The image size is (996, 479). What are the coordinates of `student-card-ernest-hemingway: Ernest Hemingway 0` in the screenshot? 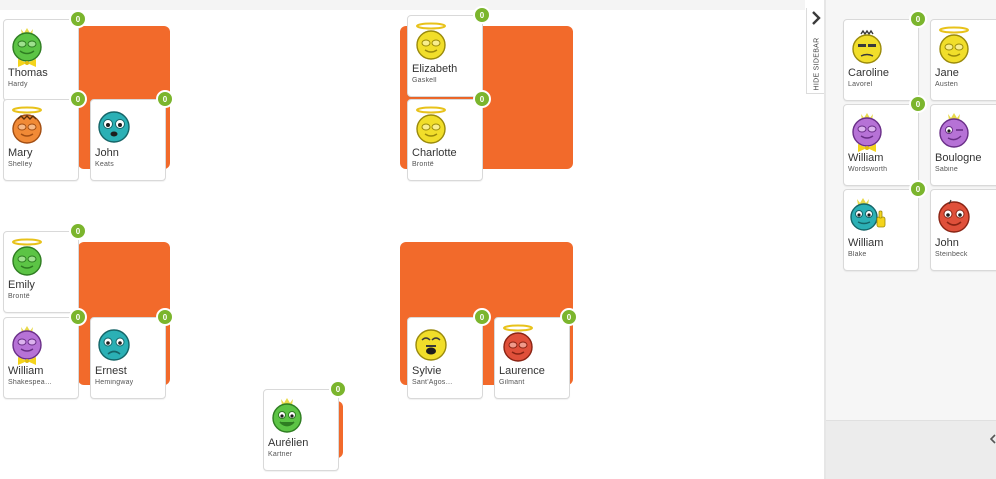 It's located at (132, 353).